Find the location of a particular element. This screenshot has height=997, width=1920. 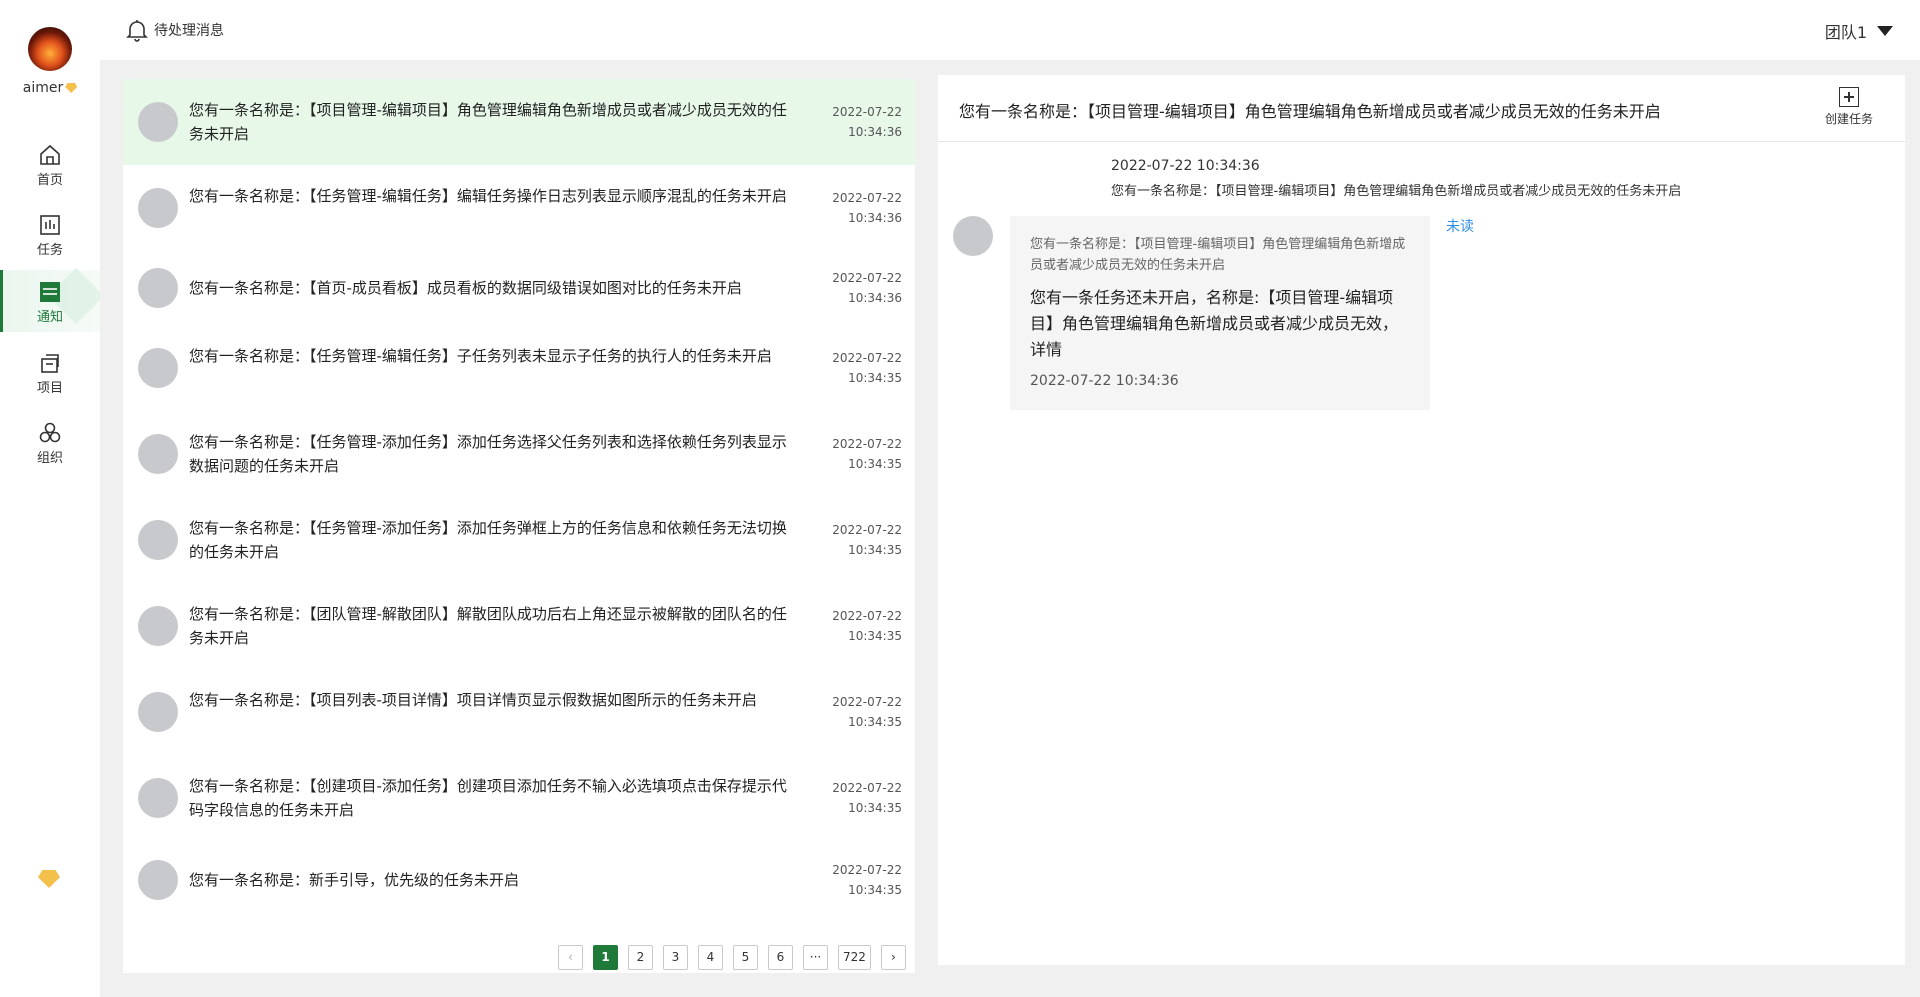

pending-messages: 待处理消息 is located at coordinates (175, 30).